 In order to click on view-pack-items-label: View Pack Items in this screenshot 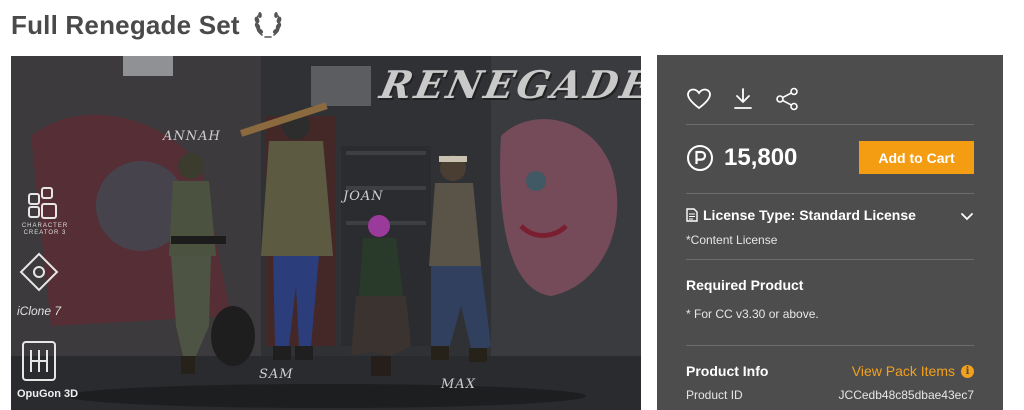, I will do `click(903, 371)`.